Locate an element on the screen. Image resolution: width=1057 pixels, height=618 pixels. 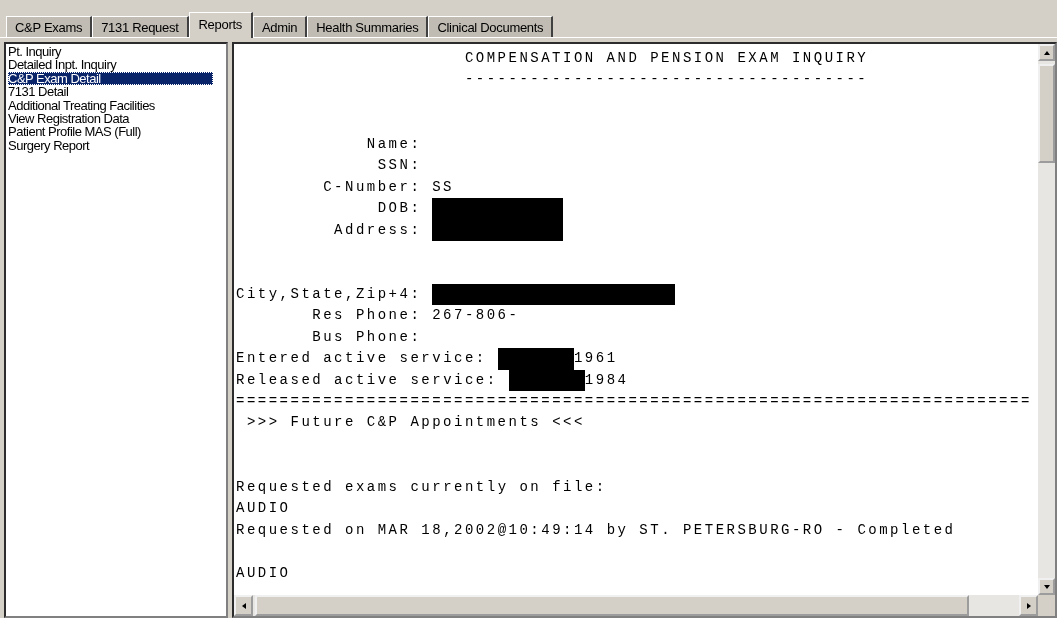
scroll-down-button is located at coordinates (1046, 586).